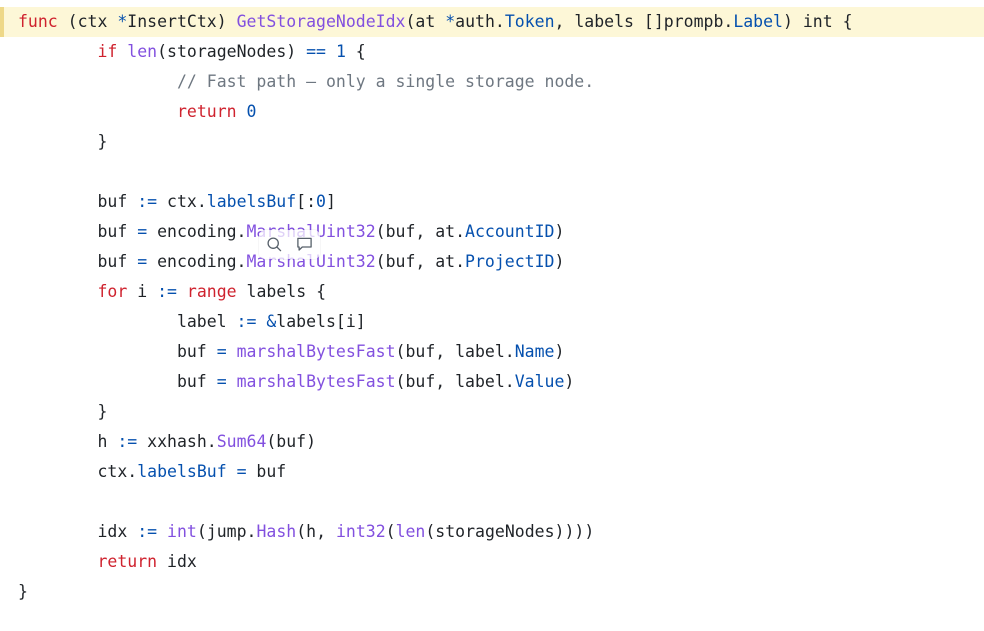  What do you see at coordinates (534, 351) in the screenshot?
I see `code-token: Name` at bounding box center [534, 351].